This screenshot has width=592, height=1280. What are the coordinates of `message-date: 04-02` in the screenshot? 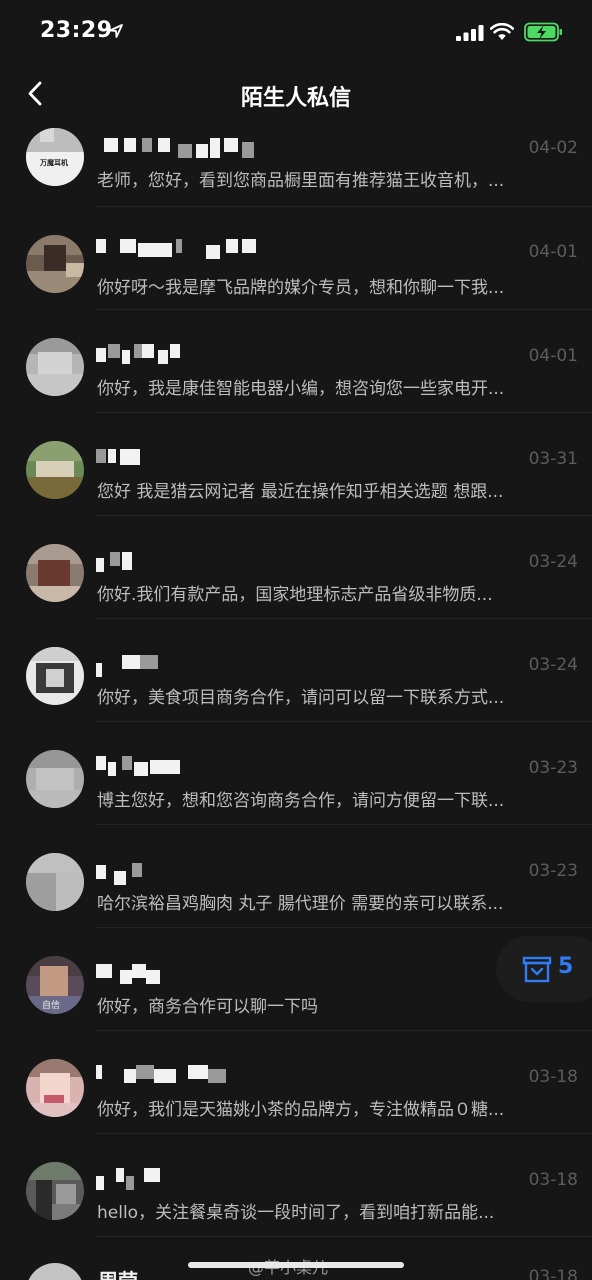 It's located at (553, 148).